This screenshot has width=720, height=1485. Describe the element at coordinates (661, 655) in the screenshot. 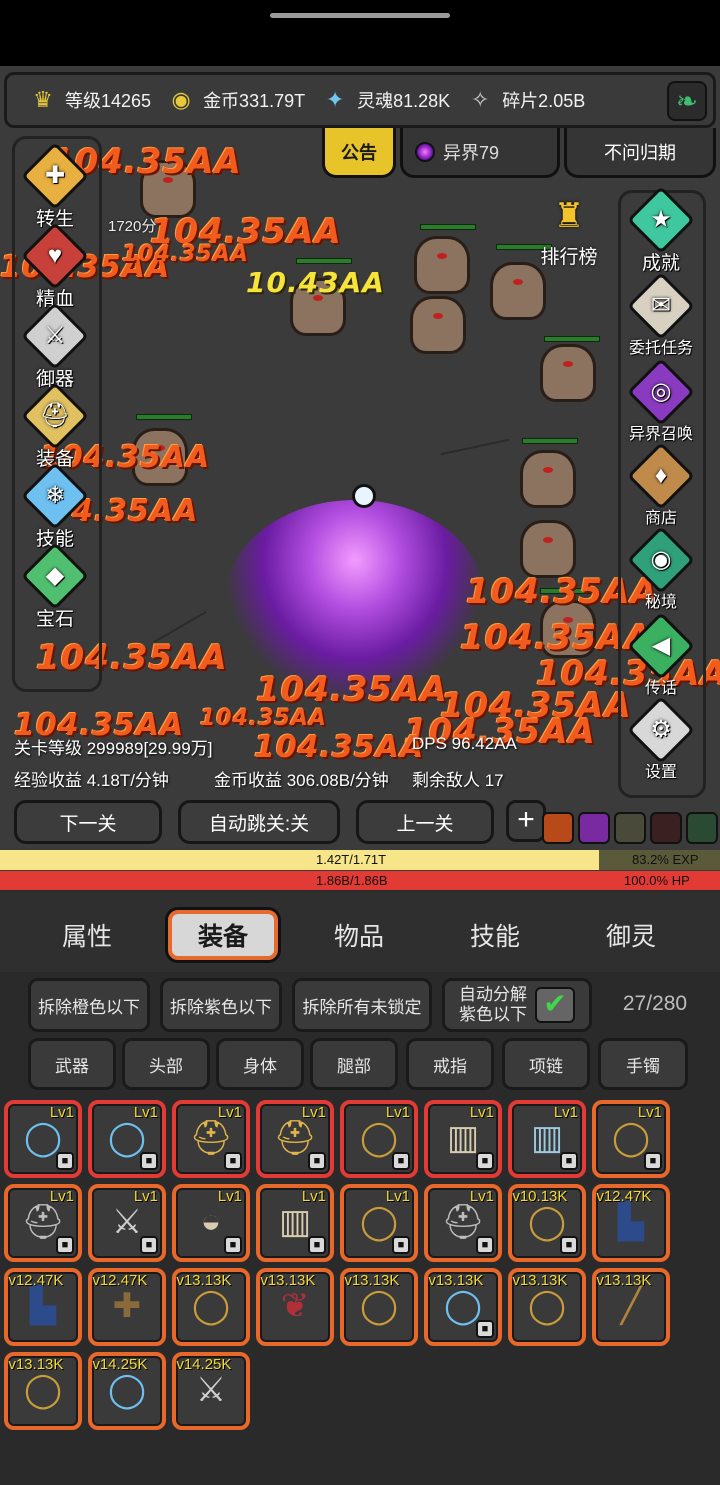

I see `menu-message: ◀ 传话` at that location.